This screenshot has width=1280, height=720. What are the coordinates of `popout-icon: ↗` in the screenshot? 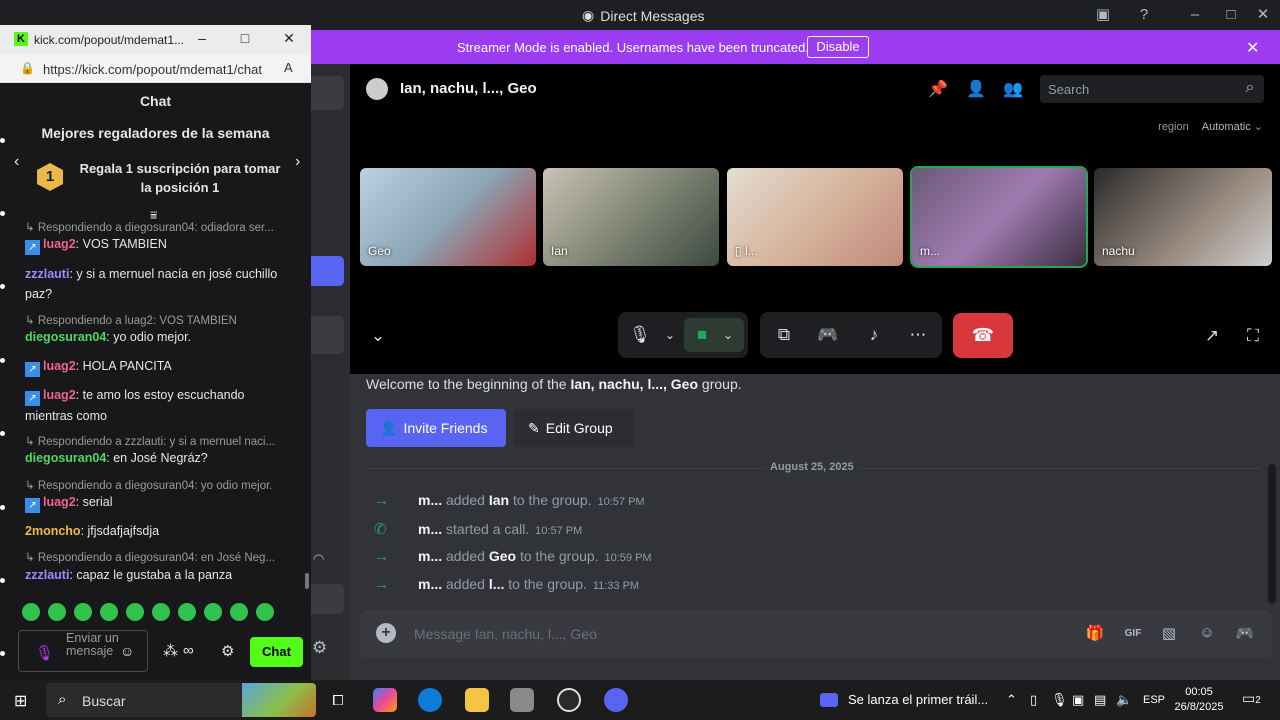 It's located at (1212, 336).